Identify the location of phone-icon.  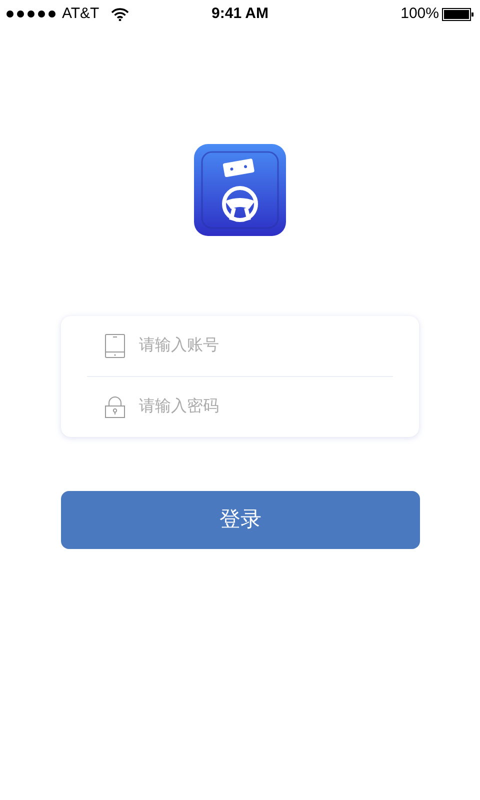
(115, 346).